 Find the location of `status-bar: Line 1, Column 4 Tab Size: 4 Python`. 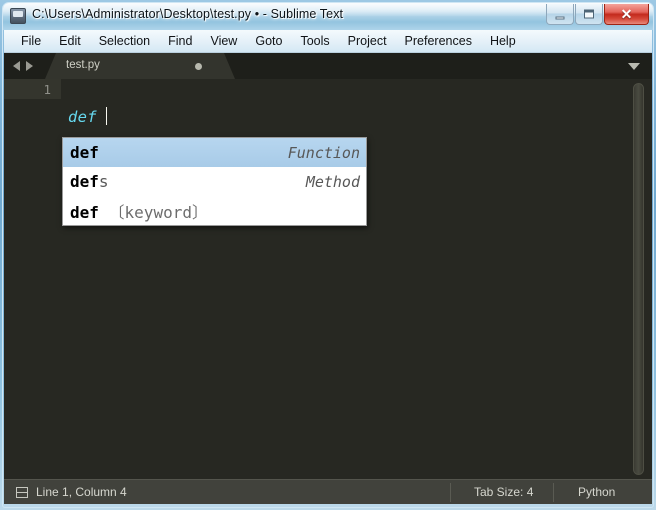

status-bar: Line 1, Column 4 Tab Size: 4 Python is located at coordinates (328, 491).